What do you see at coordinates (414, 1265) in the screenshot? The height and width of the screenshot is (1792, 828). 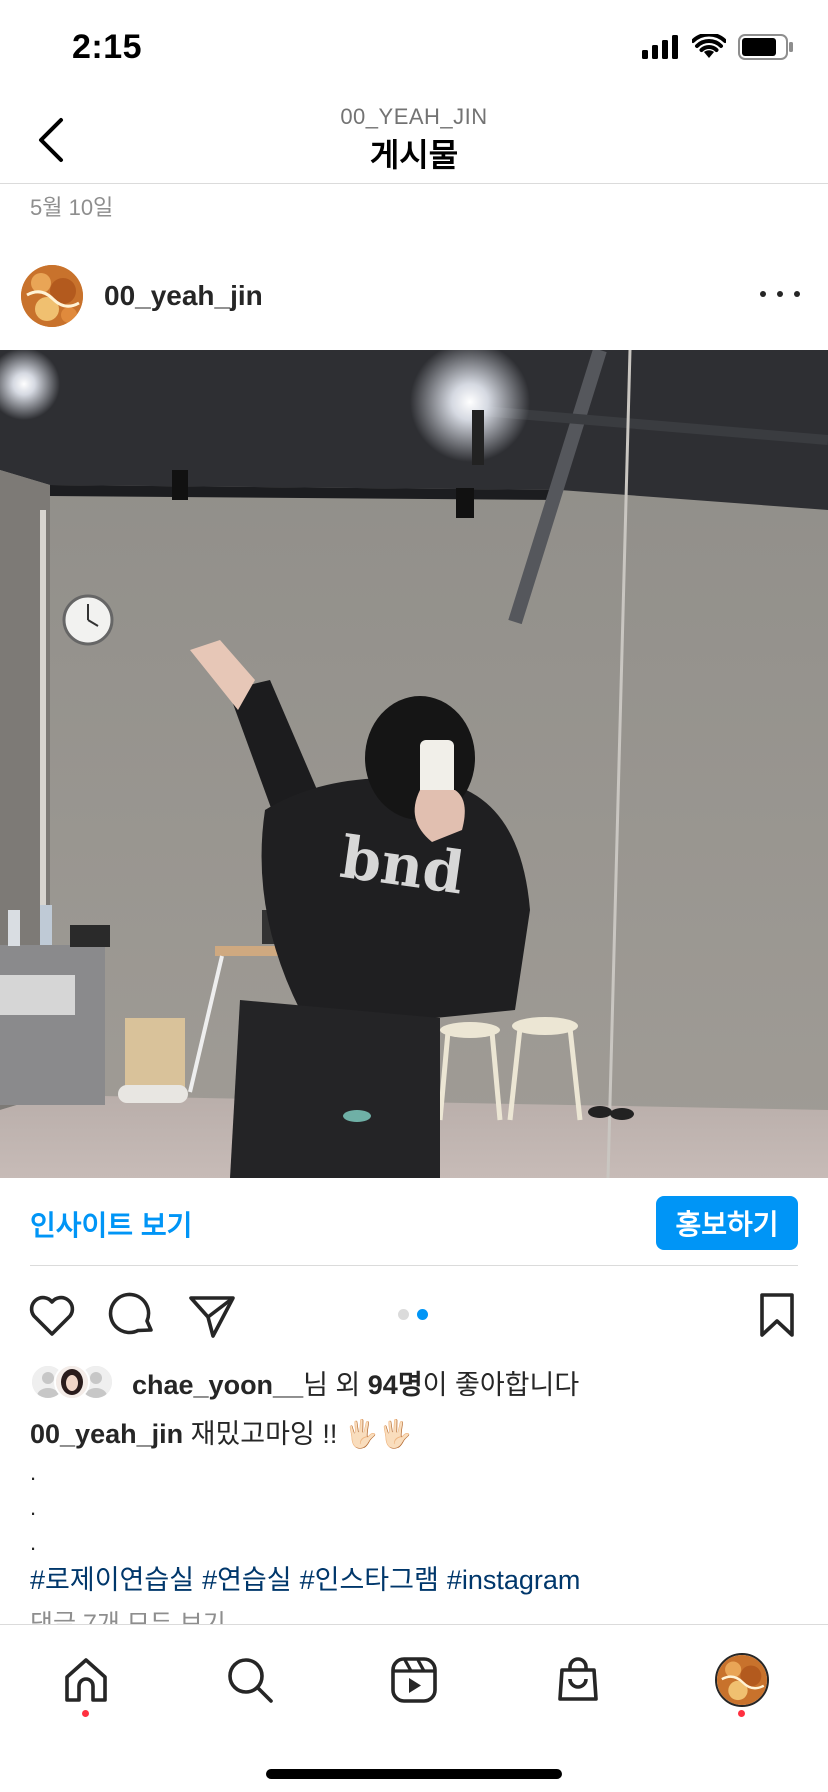 I see `divider` at bounding box center [414, 1265].